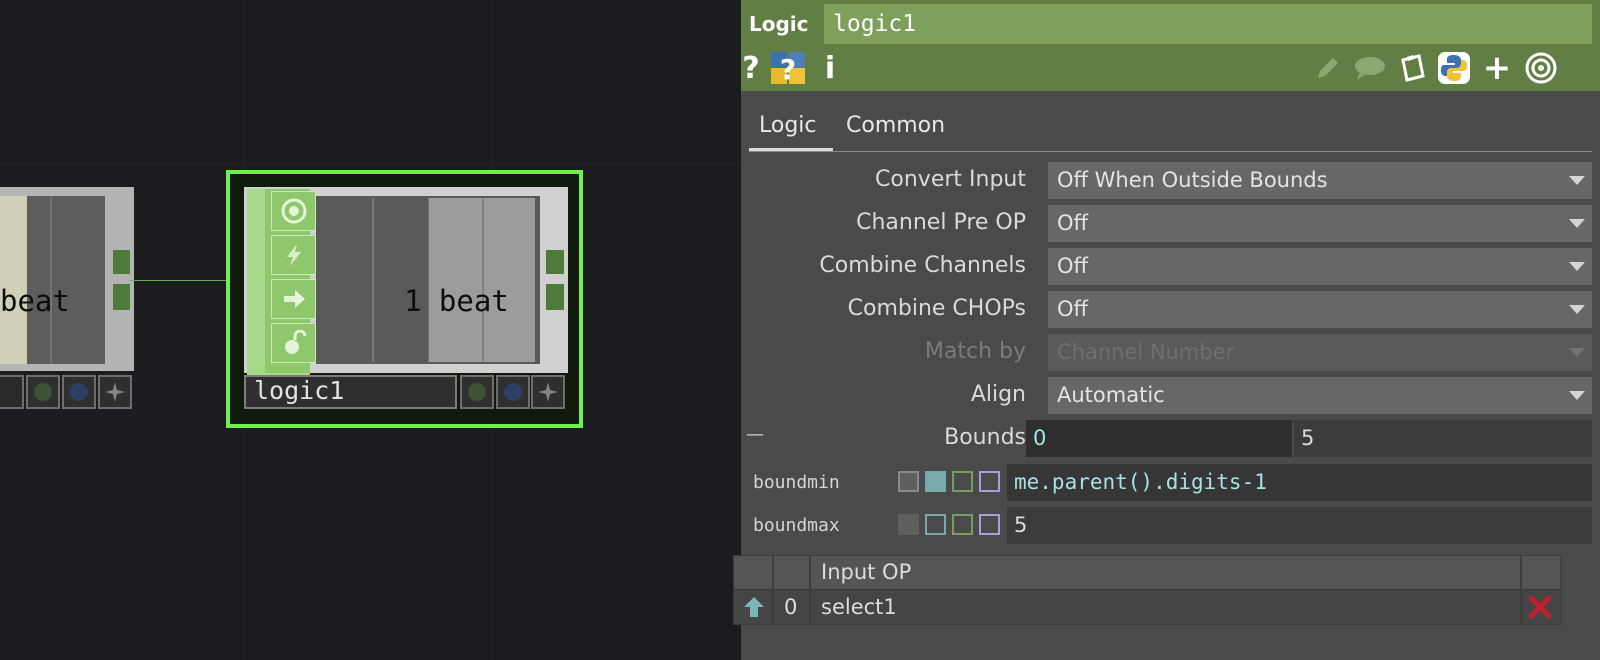  I want to click on cook-button, so click(293, 211).